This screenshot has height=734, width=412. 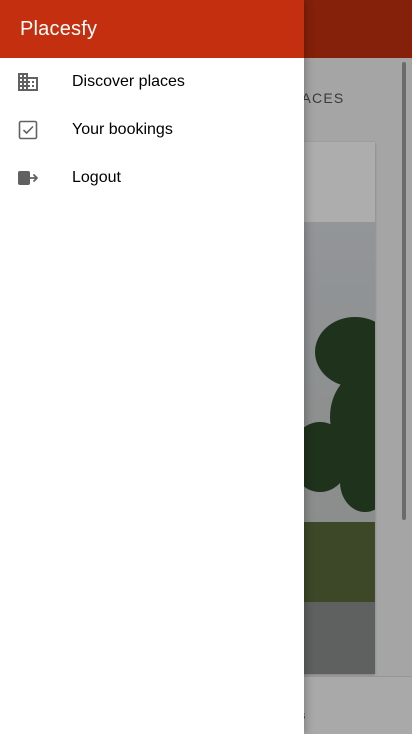 What do you see at coordinates (36, 178) in the screenshot?
I see `exit-icon` at bounding box center [36, 178].